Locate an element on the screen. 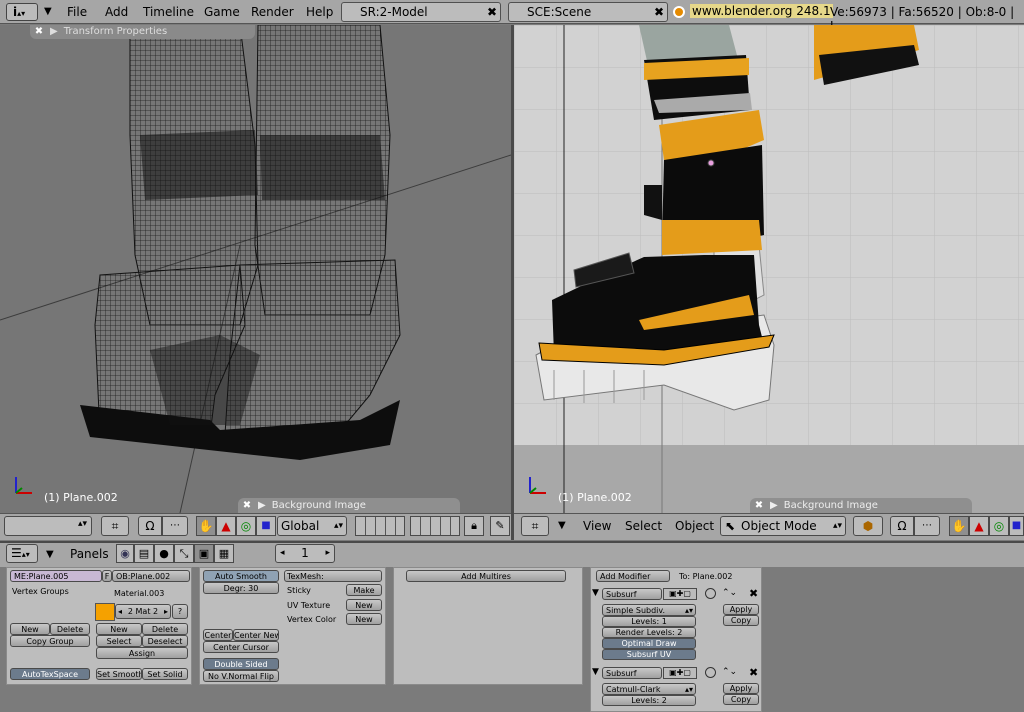  mesh-datablock-field: ME:Plane.005 is located at coordinates (56, 576).